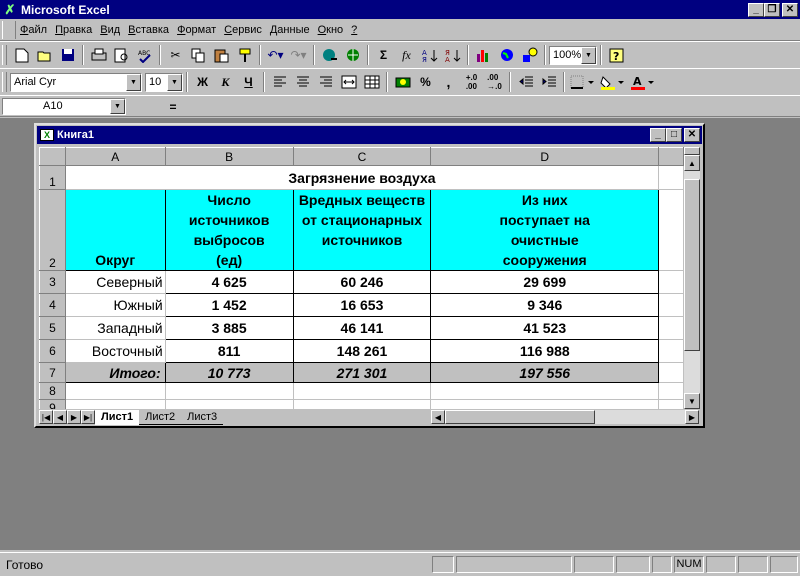 The height and width of the screenshot is (576, 800). Describe the element at coordinates (52, 391) in the screenshot. I see `row-header-8: 8` at that location.